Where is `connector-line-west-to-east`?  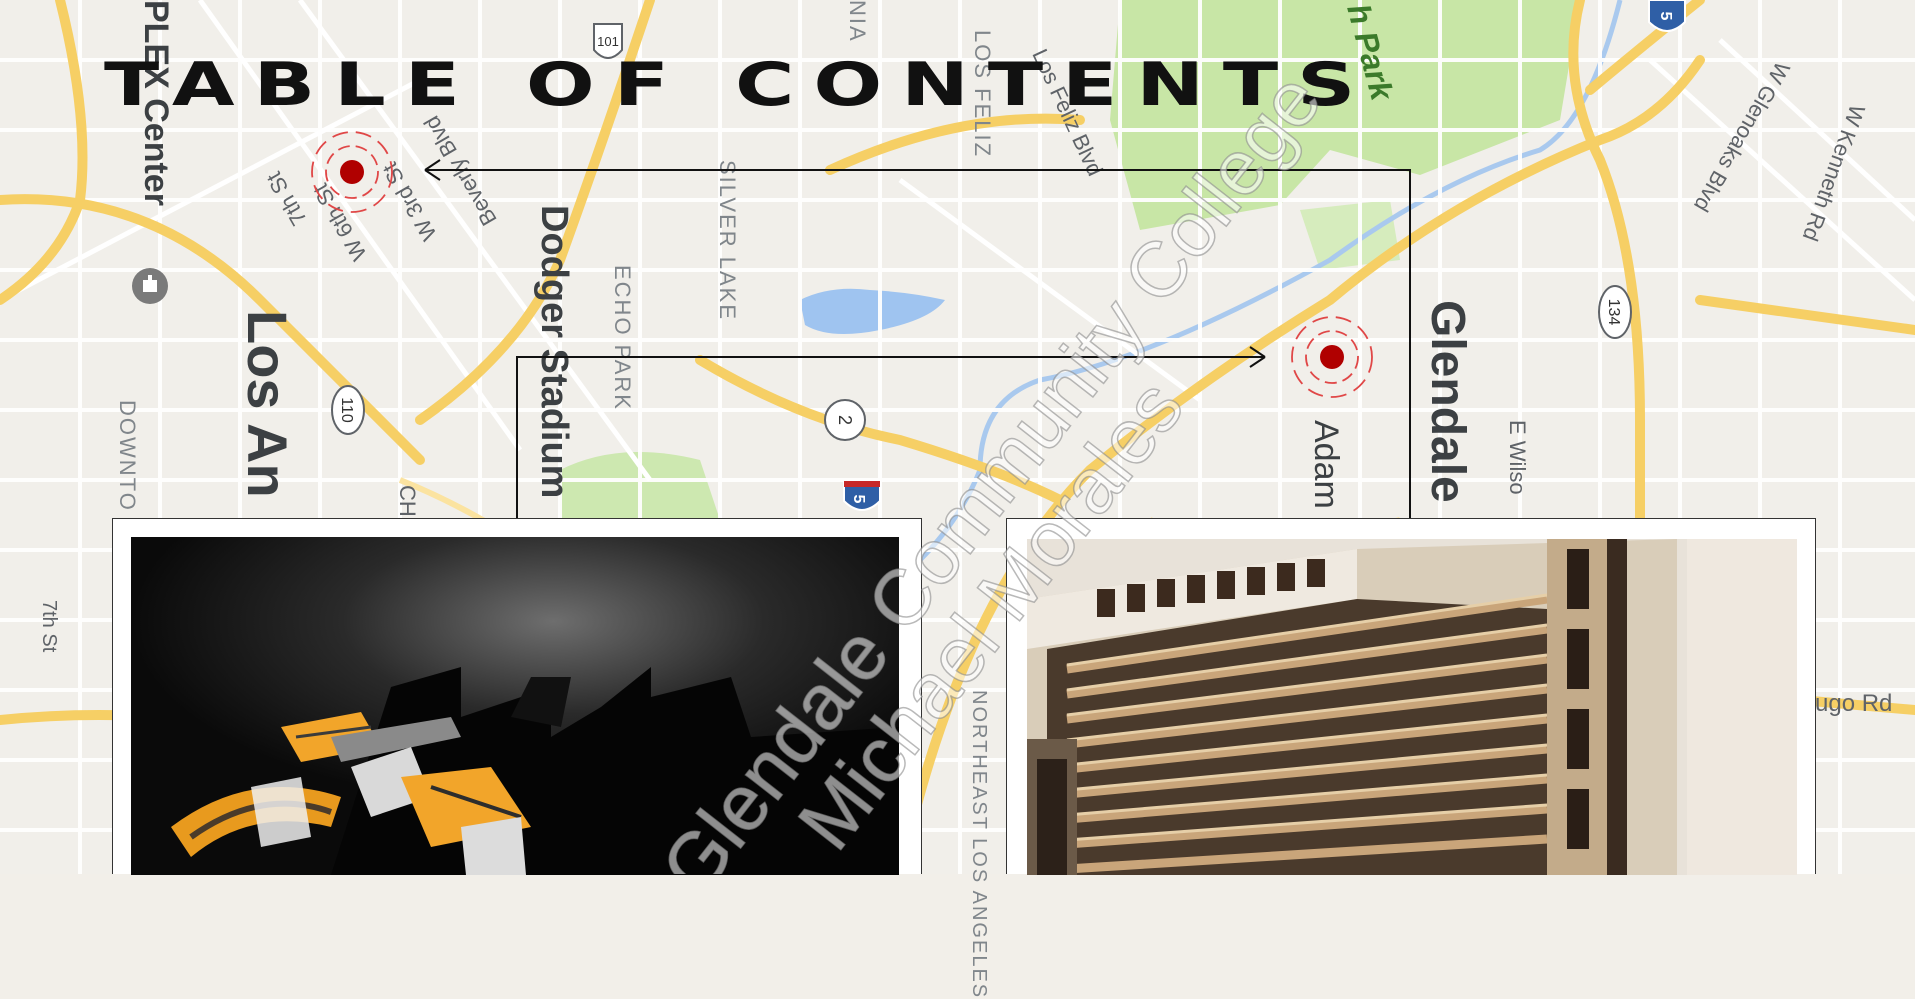 connector-line-west-to-east is located at coordinates (890, 438).